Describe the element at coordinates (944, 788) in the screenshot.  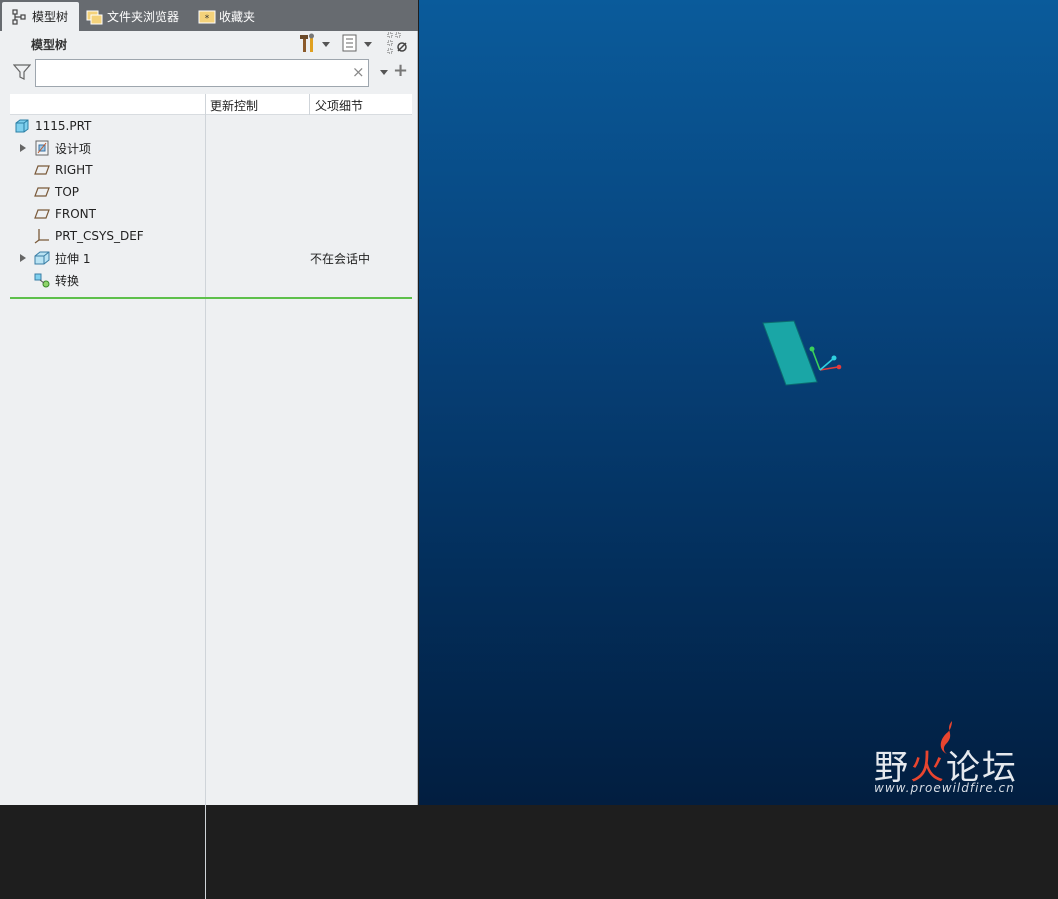
I see `watermark-url: www.proewildfire.cn` at that location.